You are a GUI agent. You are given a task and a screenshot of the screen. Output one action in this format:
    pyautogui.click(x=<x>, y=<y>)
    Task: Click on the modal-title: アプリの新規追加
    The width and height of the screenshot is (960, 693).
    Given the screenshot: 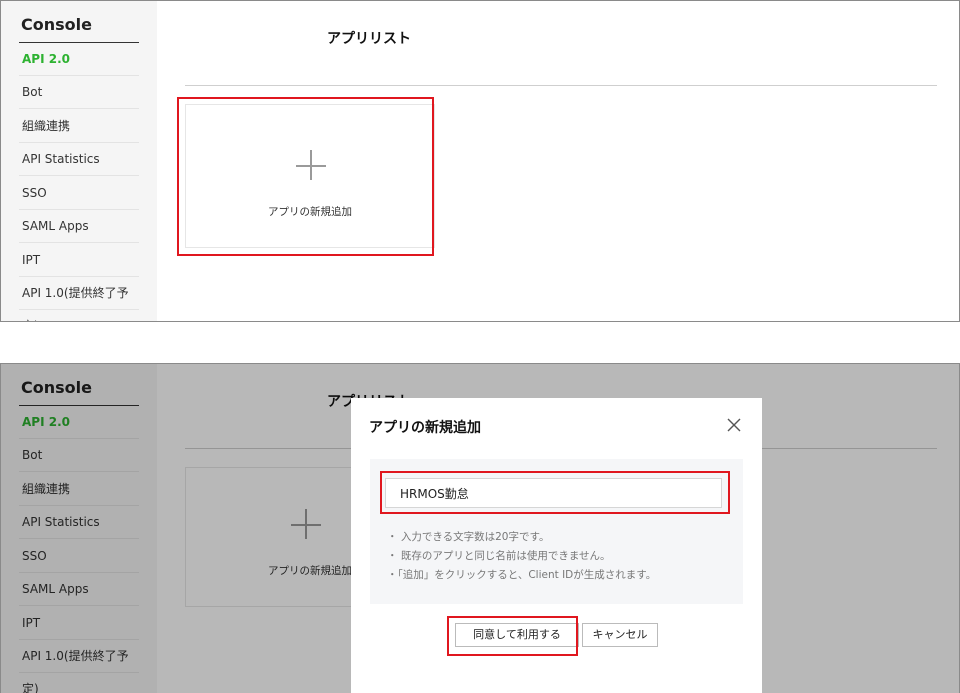 What is the action you would take?
    pyautogui.click(x=425, y=428)
    